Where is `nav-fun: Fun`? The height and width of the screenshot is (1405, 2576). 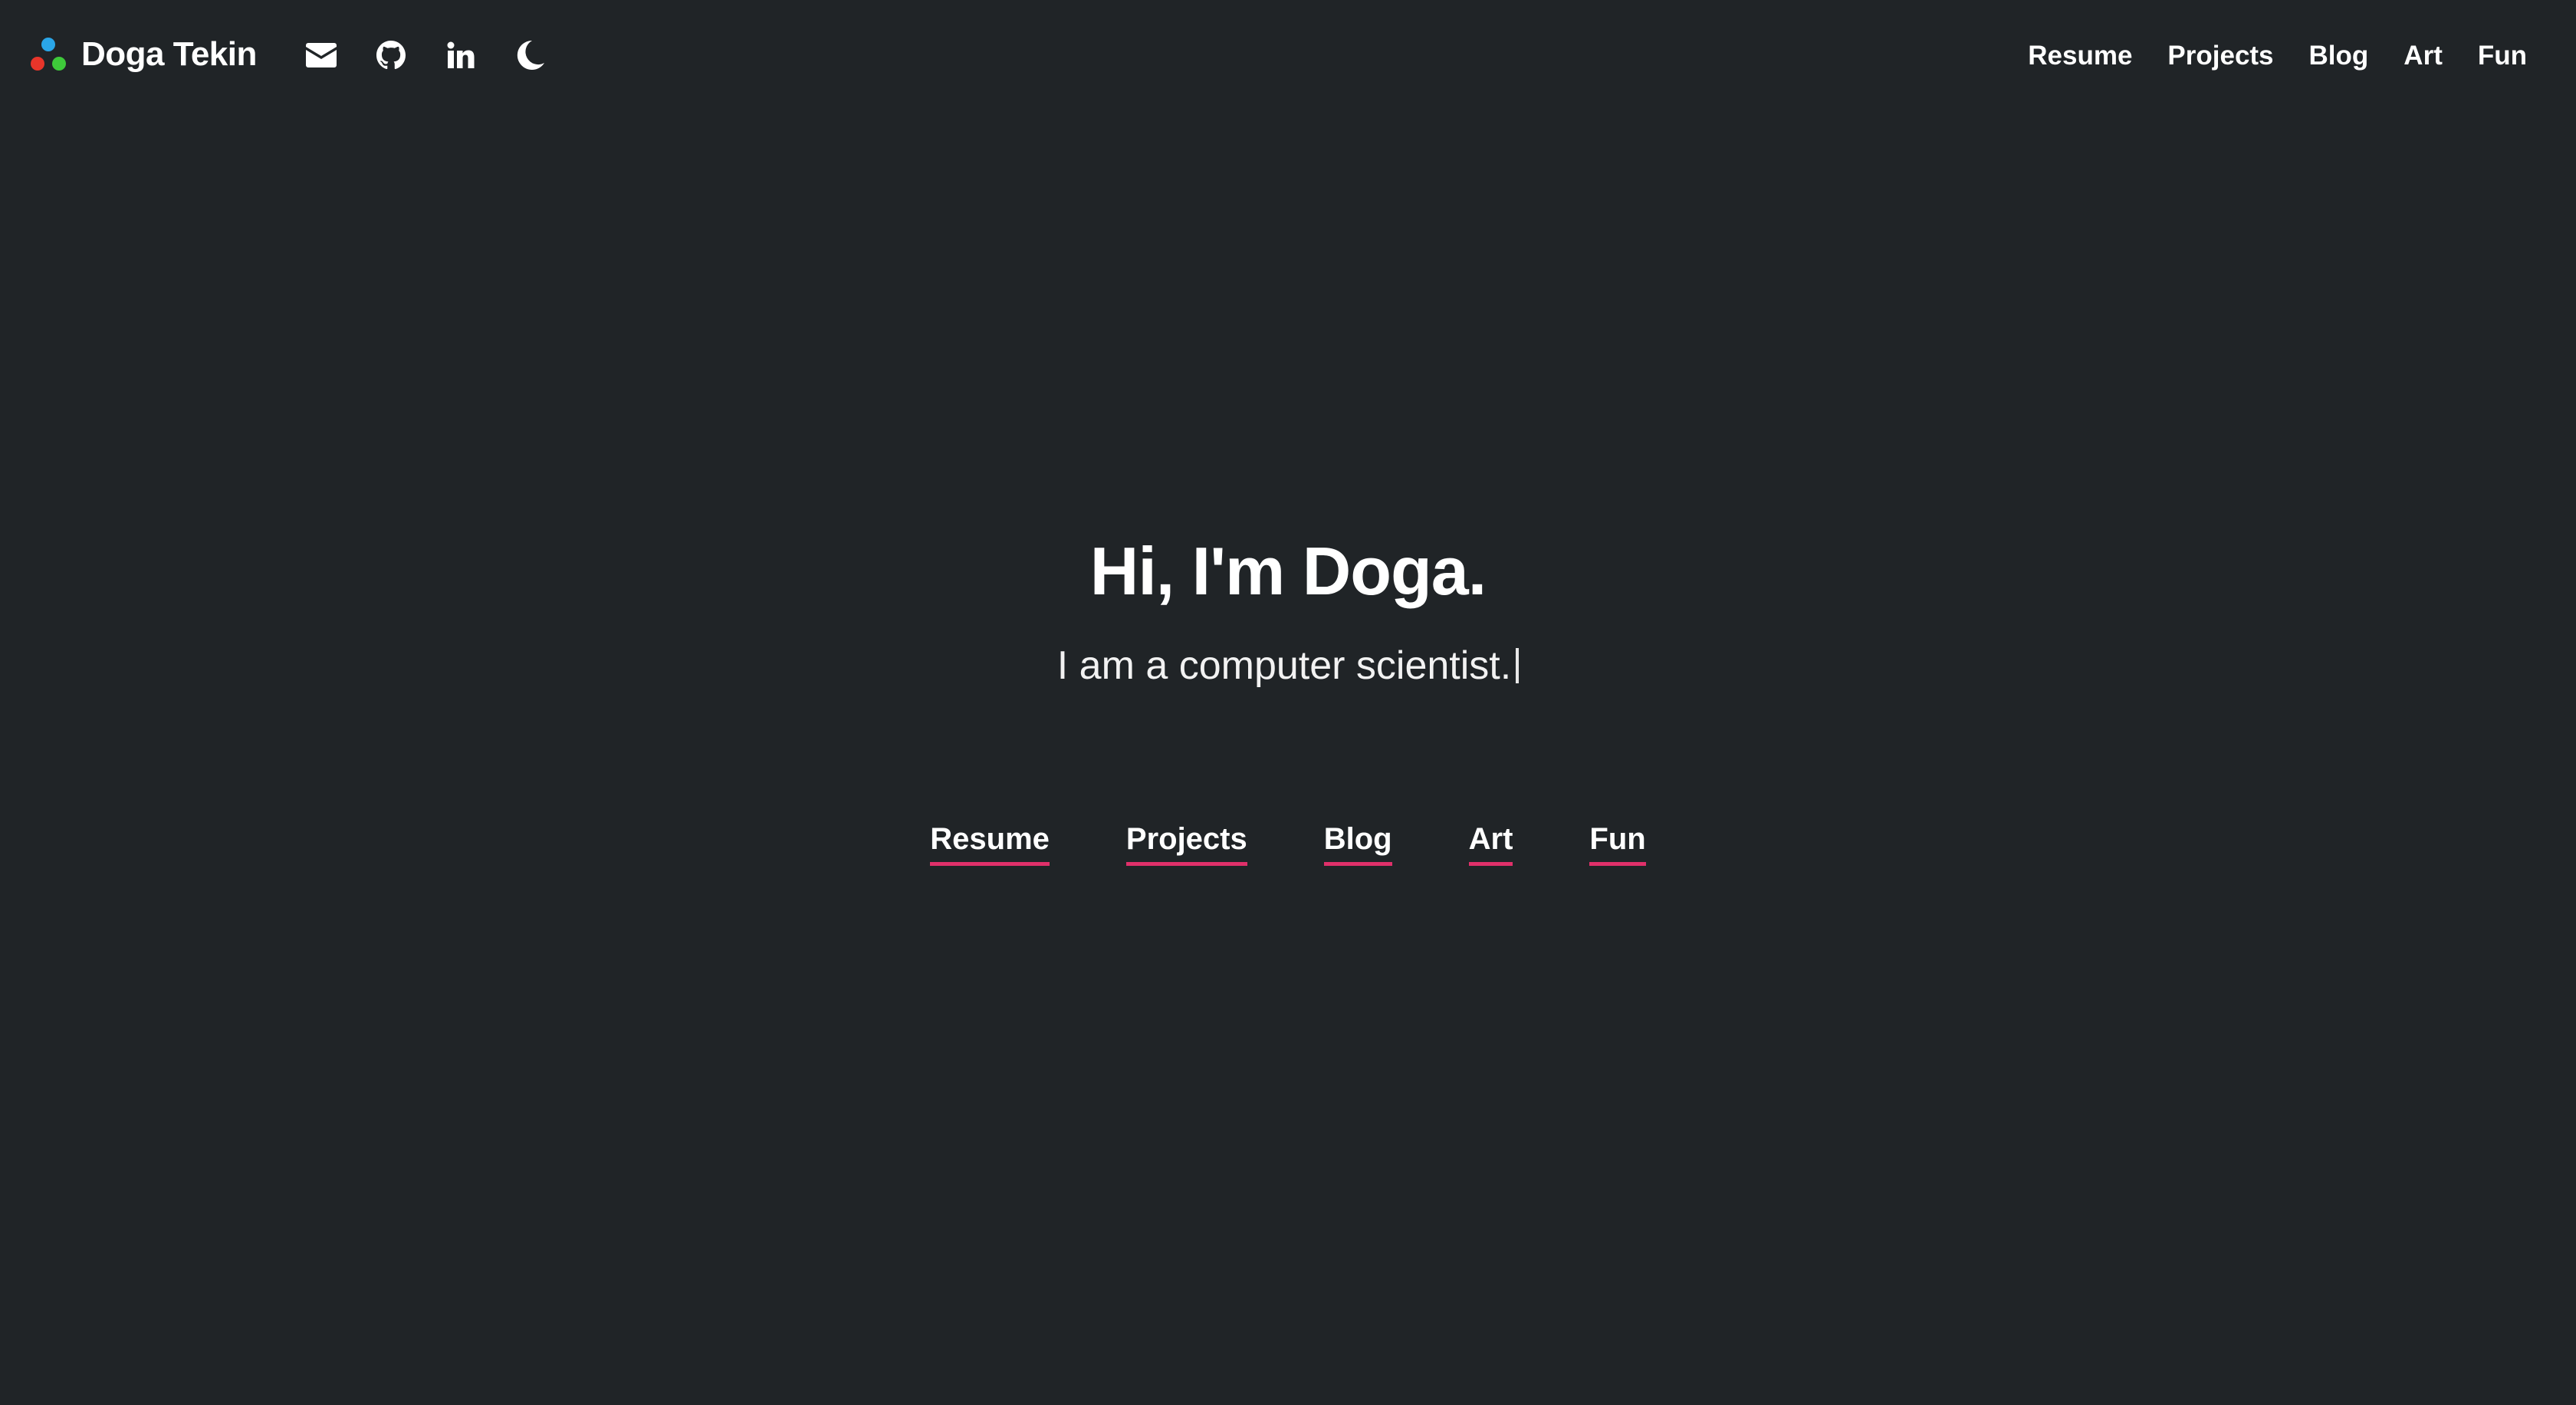
nav-fun: Fun is located at coordinates (2502, 56).